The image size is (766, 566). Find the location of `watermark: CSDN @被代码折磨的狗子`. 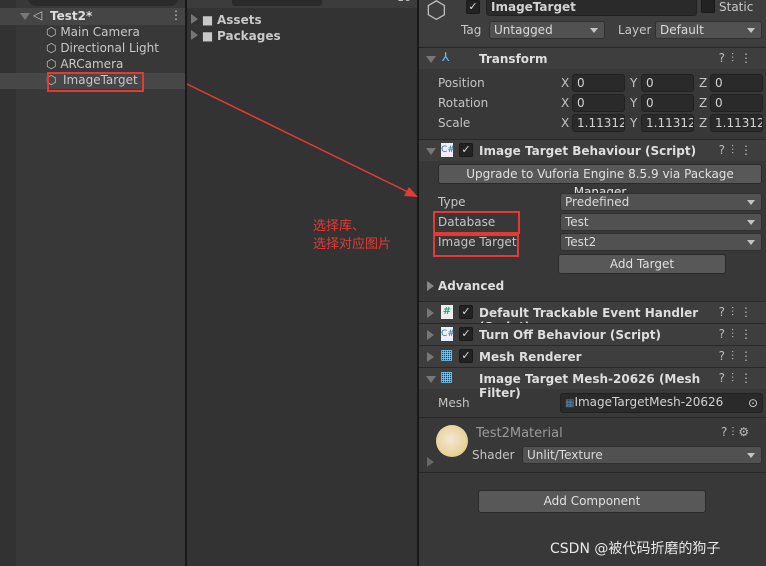

watermark: CSDN @被代码折磨的狗子 is located at coordinates (635, 549).